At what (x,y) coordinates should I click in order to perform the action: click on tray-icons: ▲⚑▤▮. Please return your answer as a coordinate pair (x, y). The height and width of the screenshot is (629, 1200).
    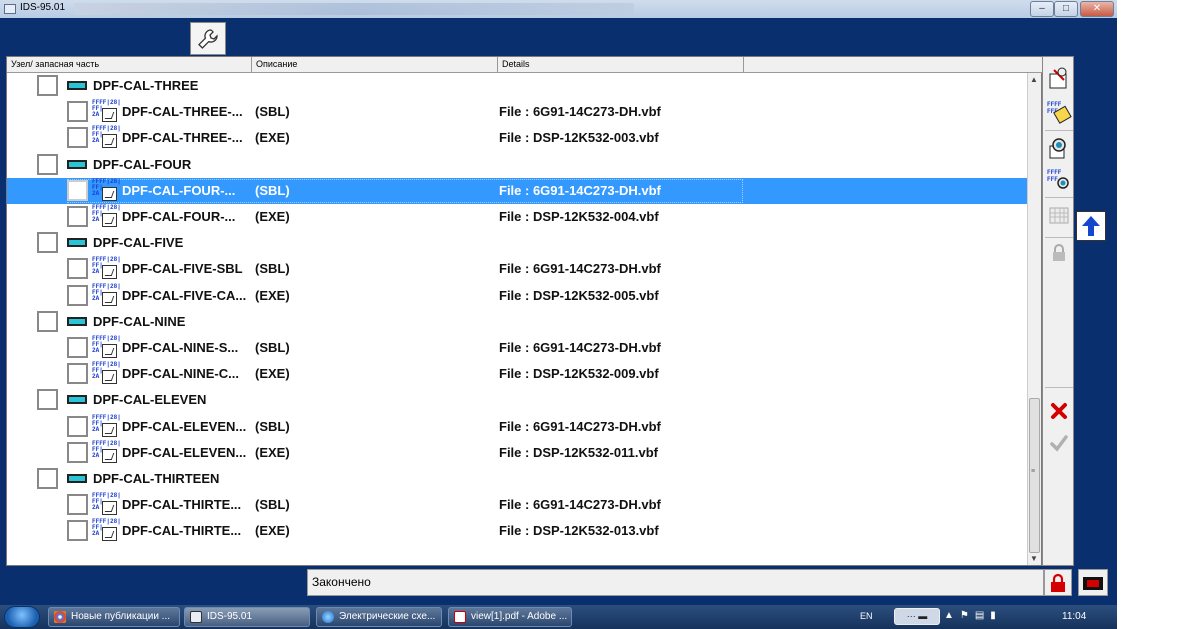
    Looking at the image, I should click on (973, 615).